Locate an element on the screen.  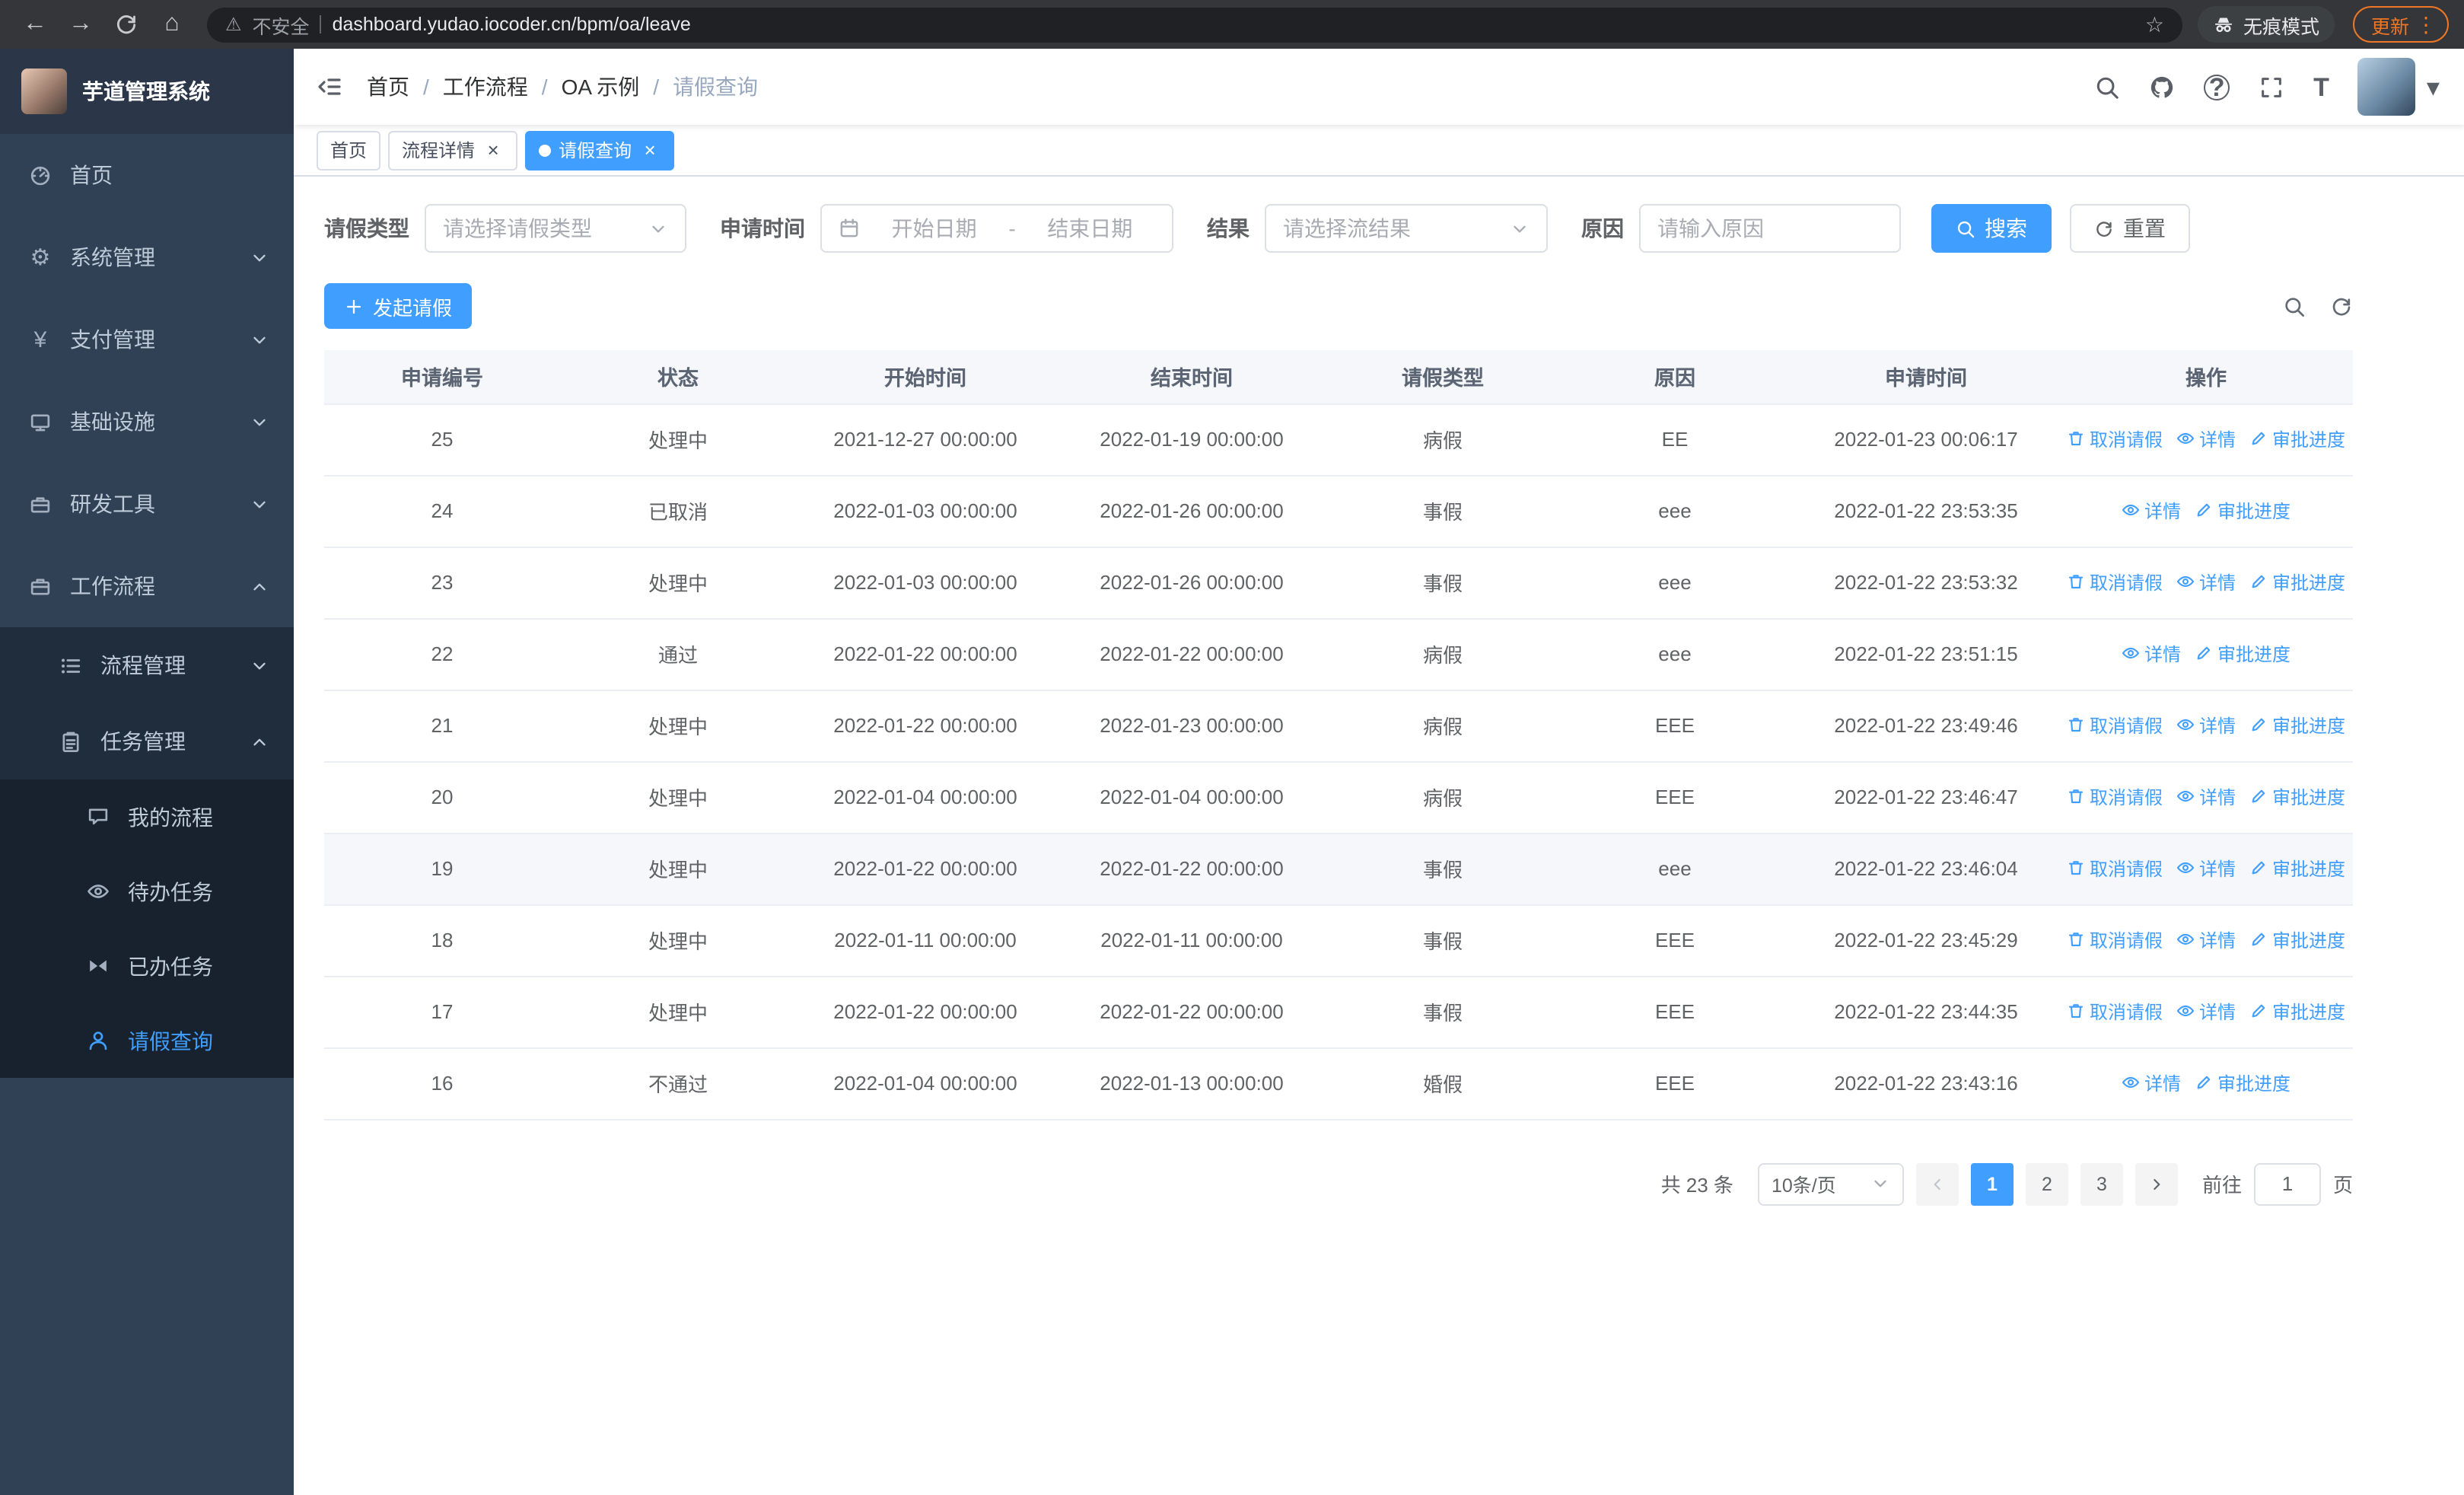
user-menu: ▾ is located at coordinates (2398, 87).